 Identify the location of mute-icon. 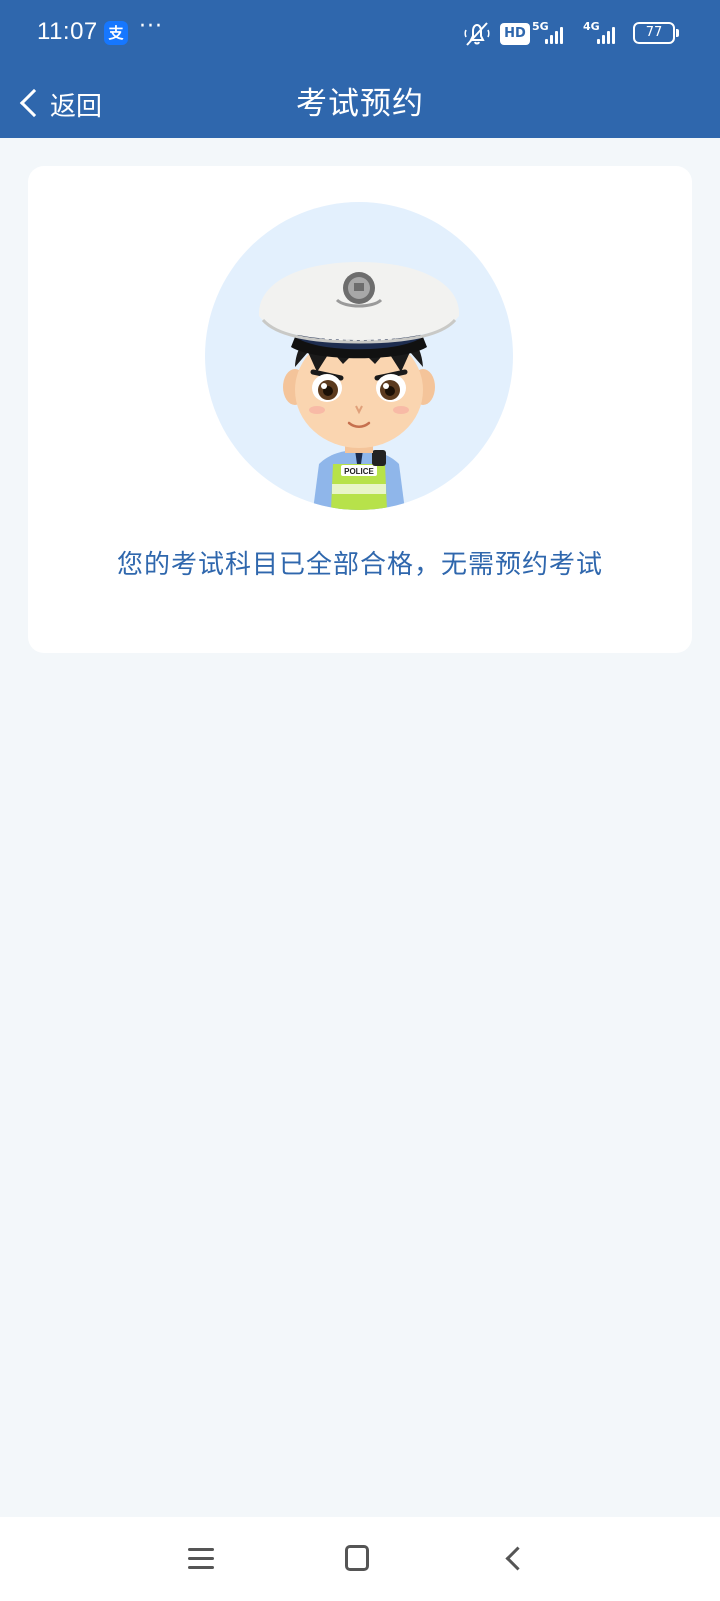
(477, 34).